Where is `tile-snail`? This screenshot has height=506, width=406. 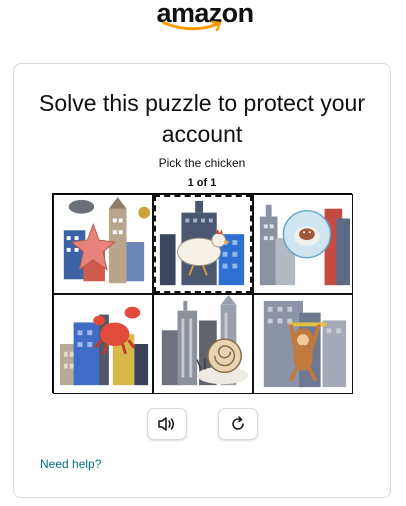 tile-snail is located at coordinates (203, 344).